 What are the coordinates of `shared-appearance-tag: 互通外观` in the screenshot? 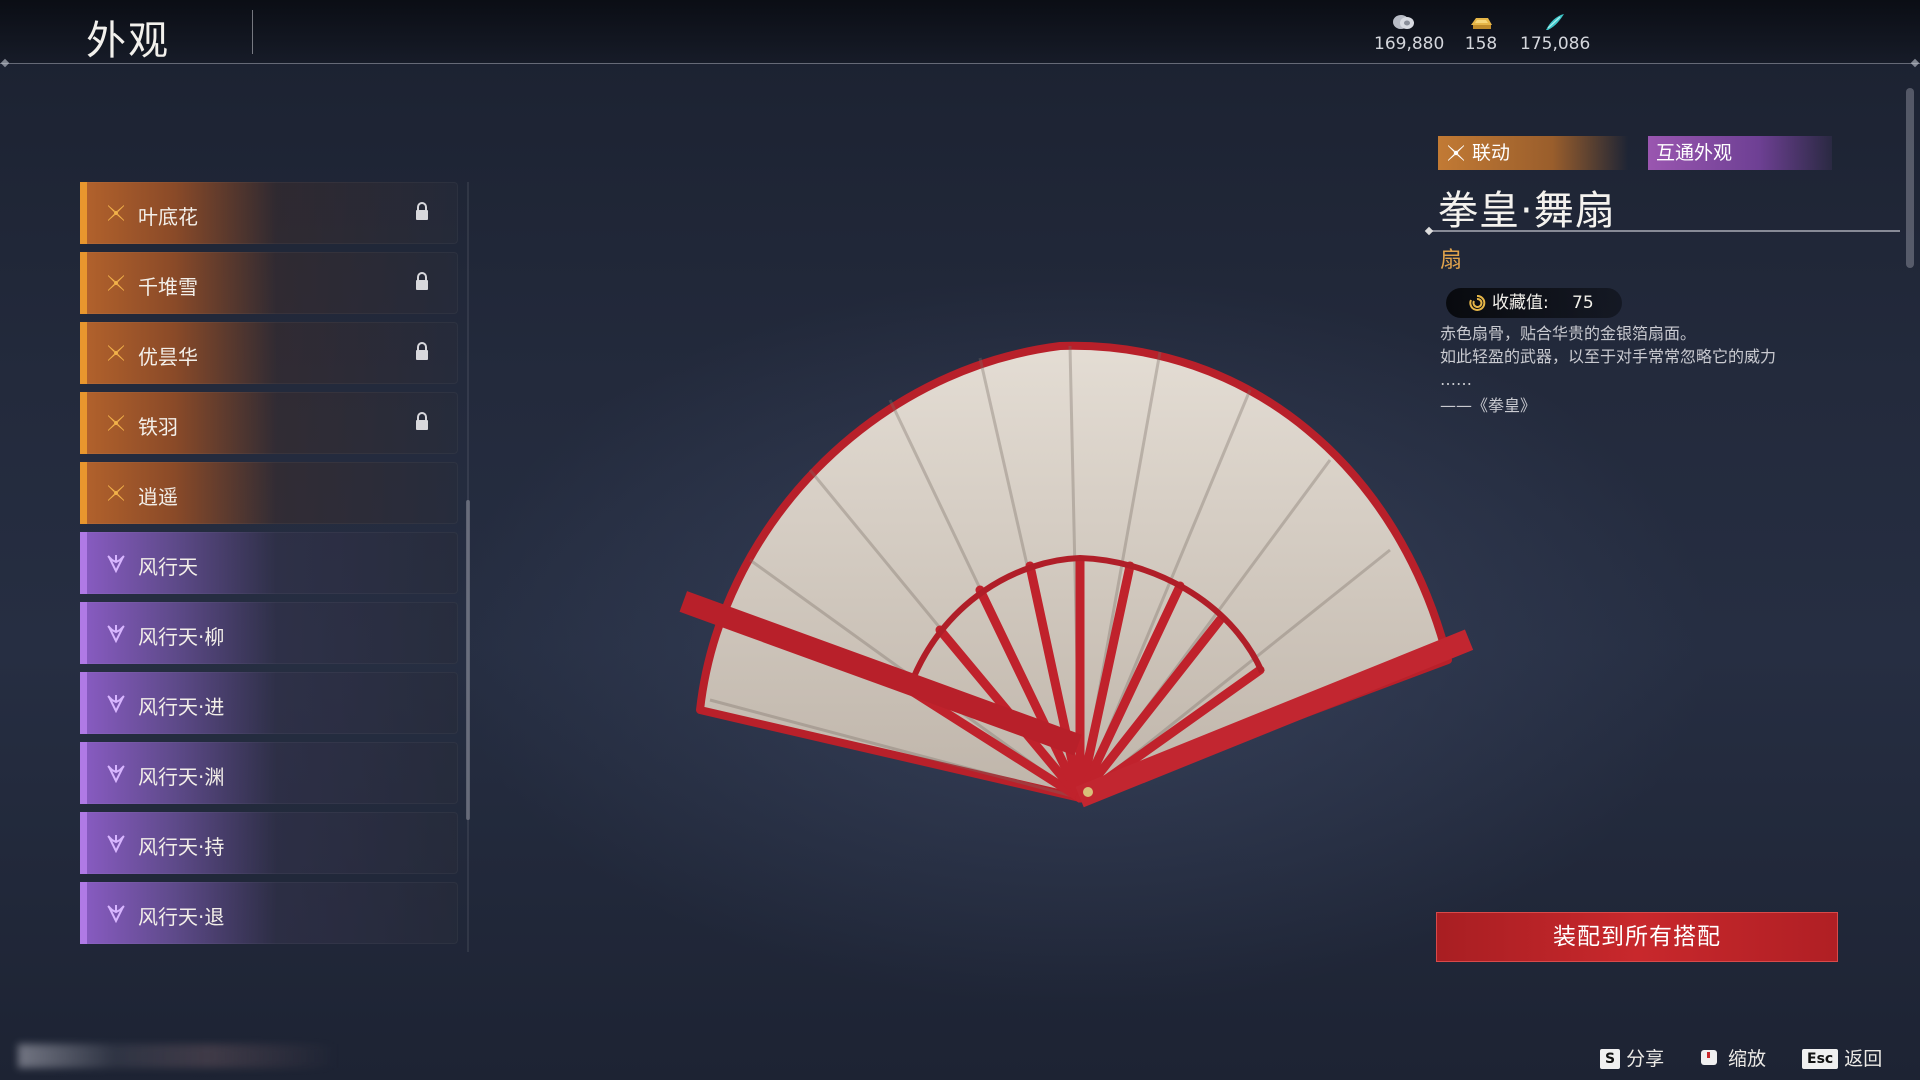 It's located at (1740, 153).